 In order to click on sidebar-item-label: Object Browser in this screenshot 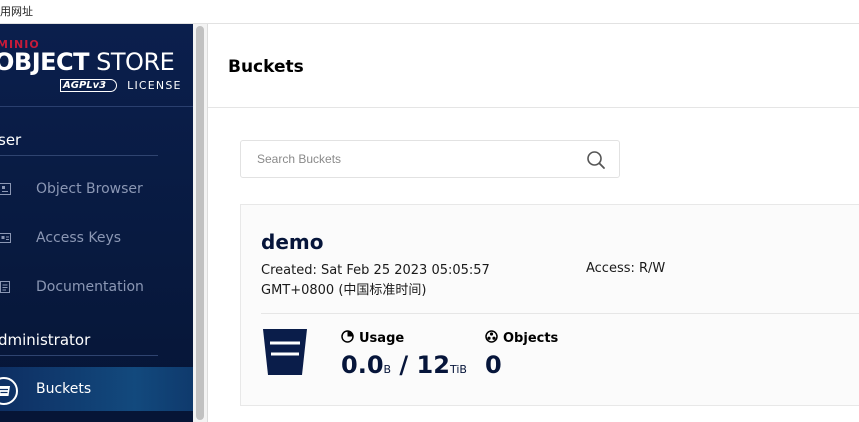, I will do `click(89, 189)`.